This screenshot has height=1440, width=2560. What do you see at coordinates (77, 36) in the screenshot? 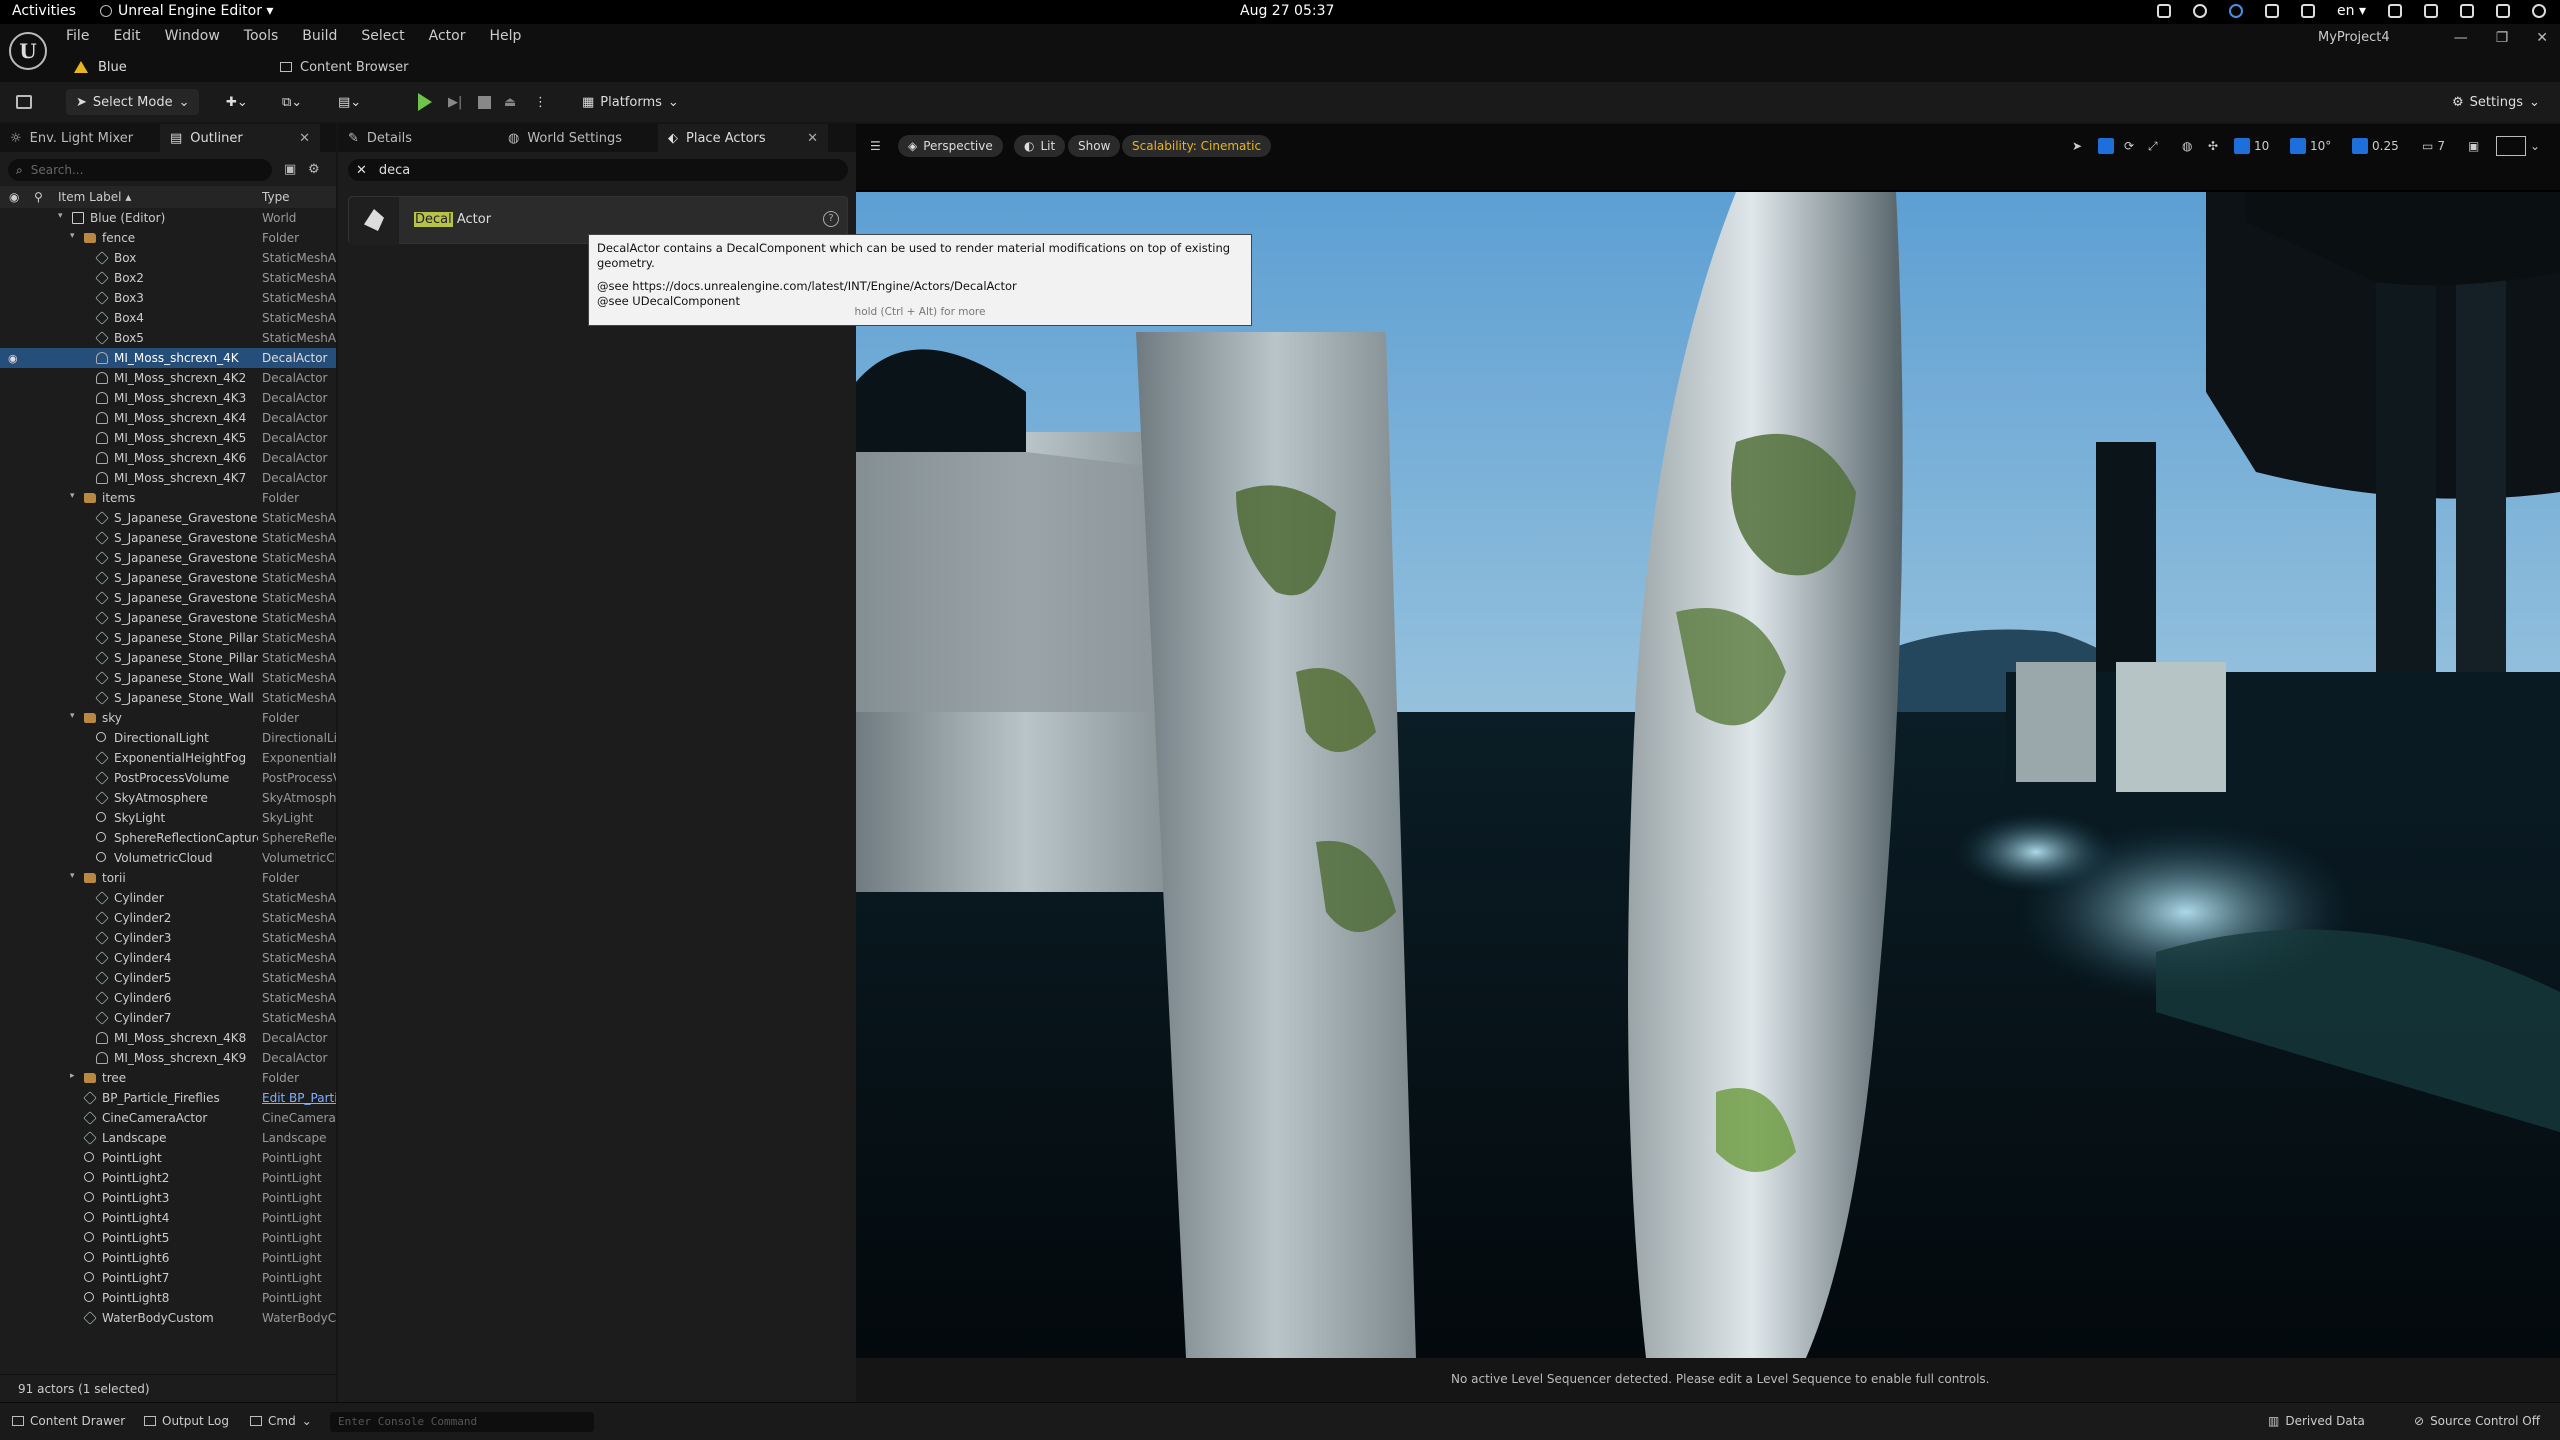
I see `menu-file: File` at bounding box center [77, 36].